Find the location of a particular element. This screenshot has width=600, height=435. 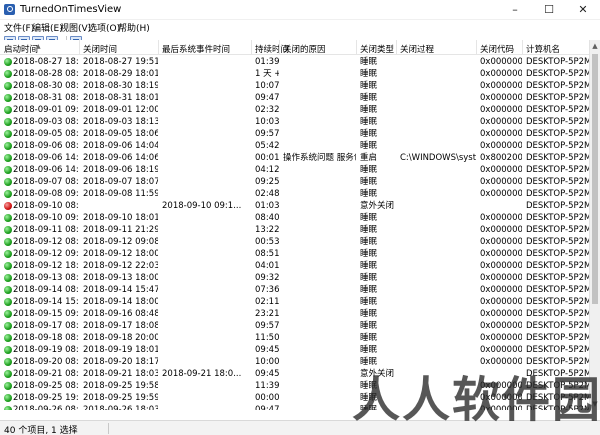

cell-duration: 07:36:05 is located at coordinates (267, 290).